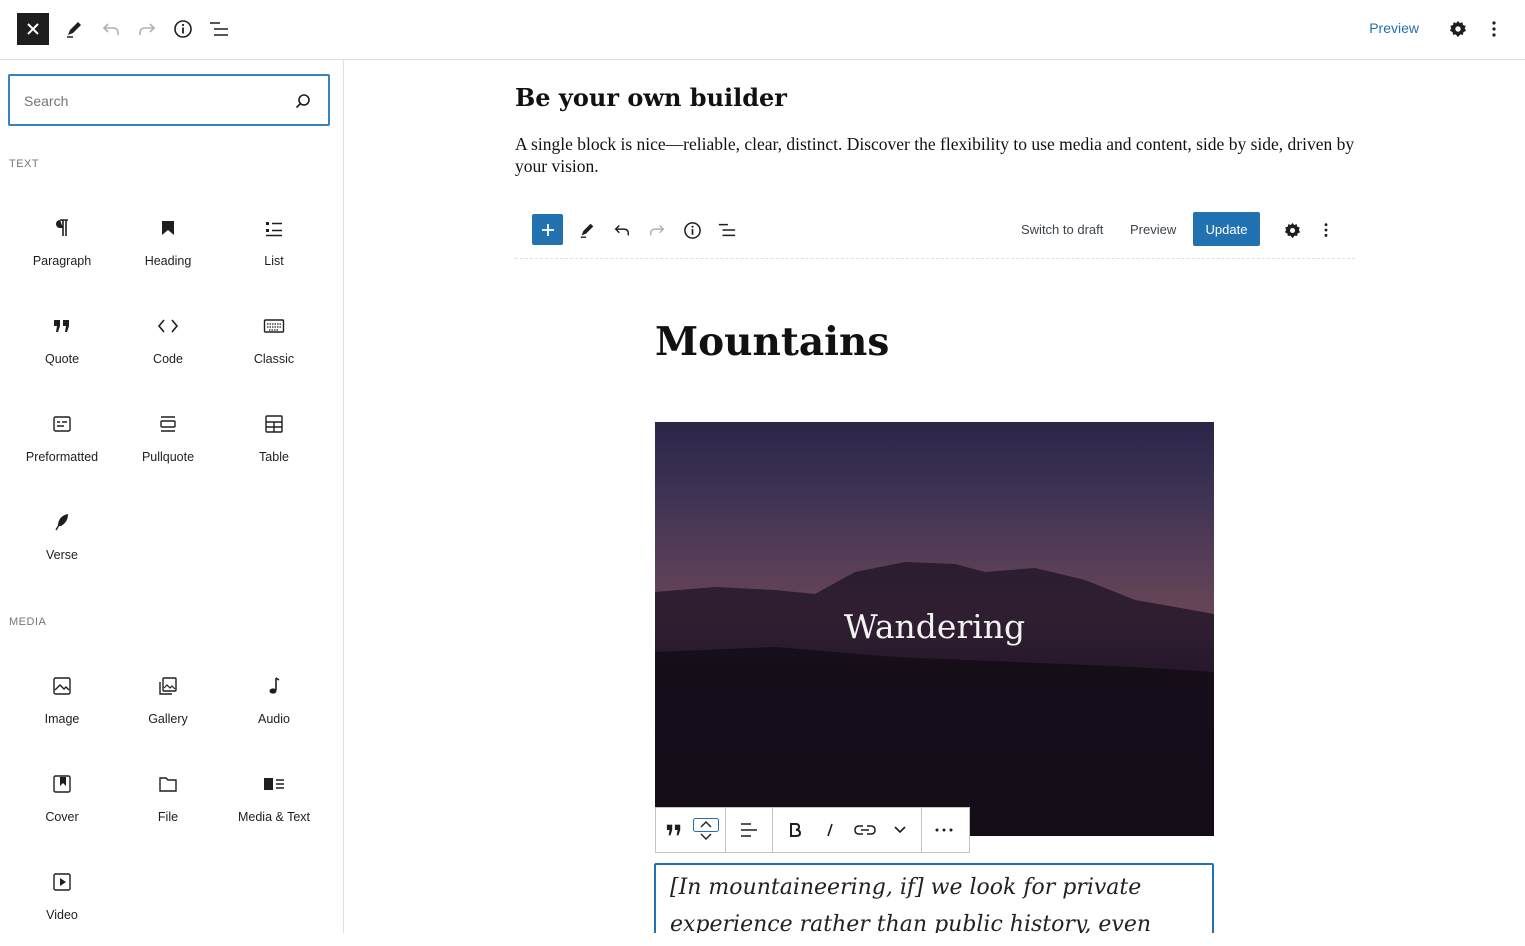  Describe the element at coordinates (62, 903) in the screenshot. I see `block-video: Video` at that location.